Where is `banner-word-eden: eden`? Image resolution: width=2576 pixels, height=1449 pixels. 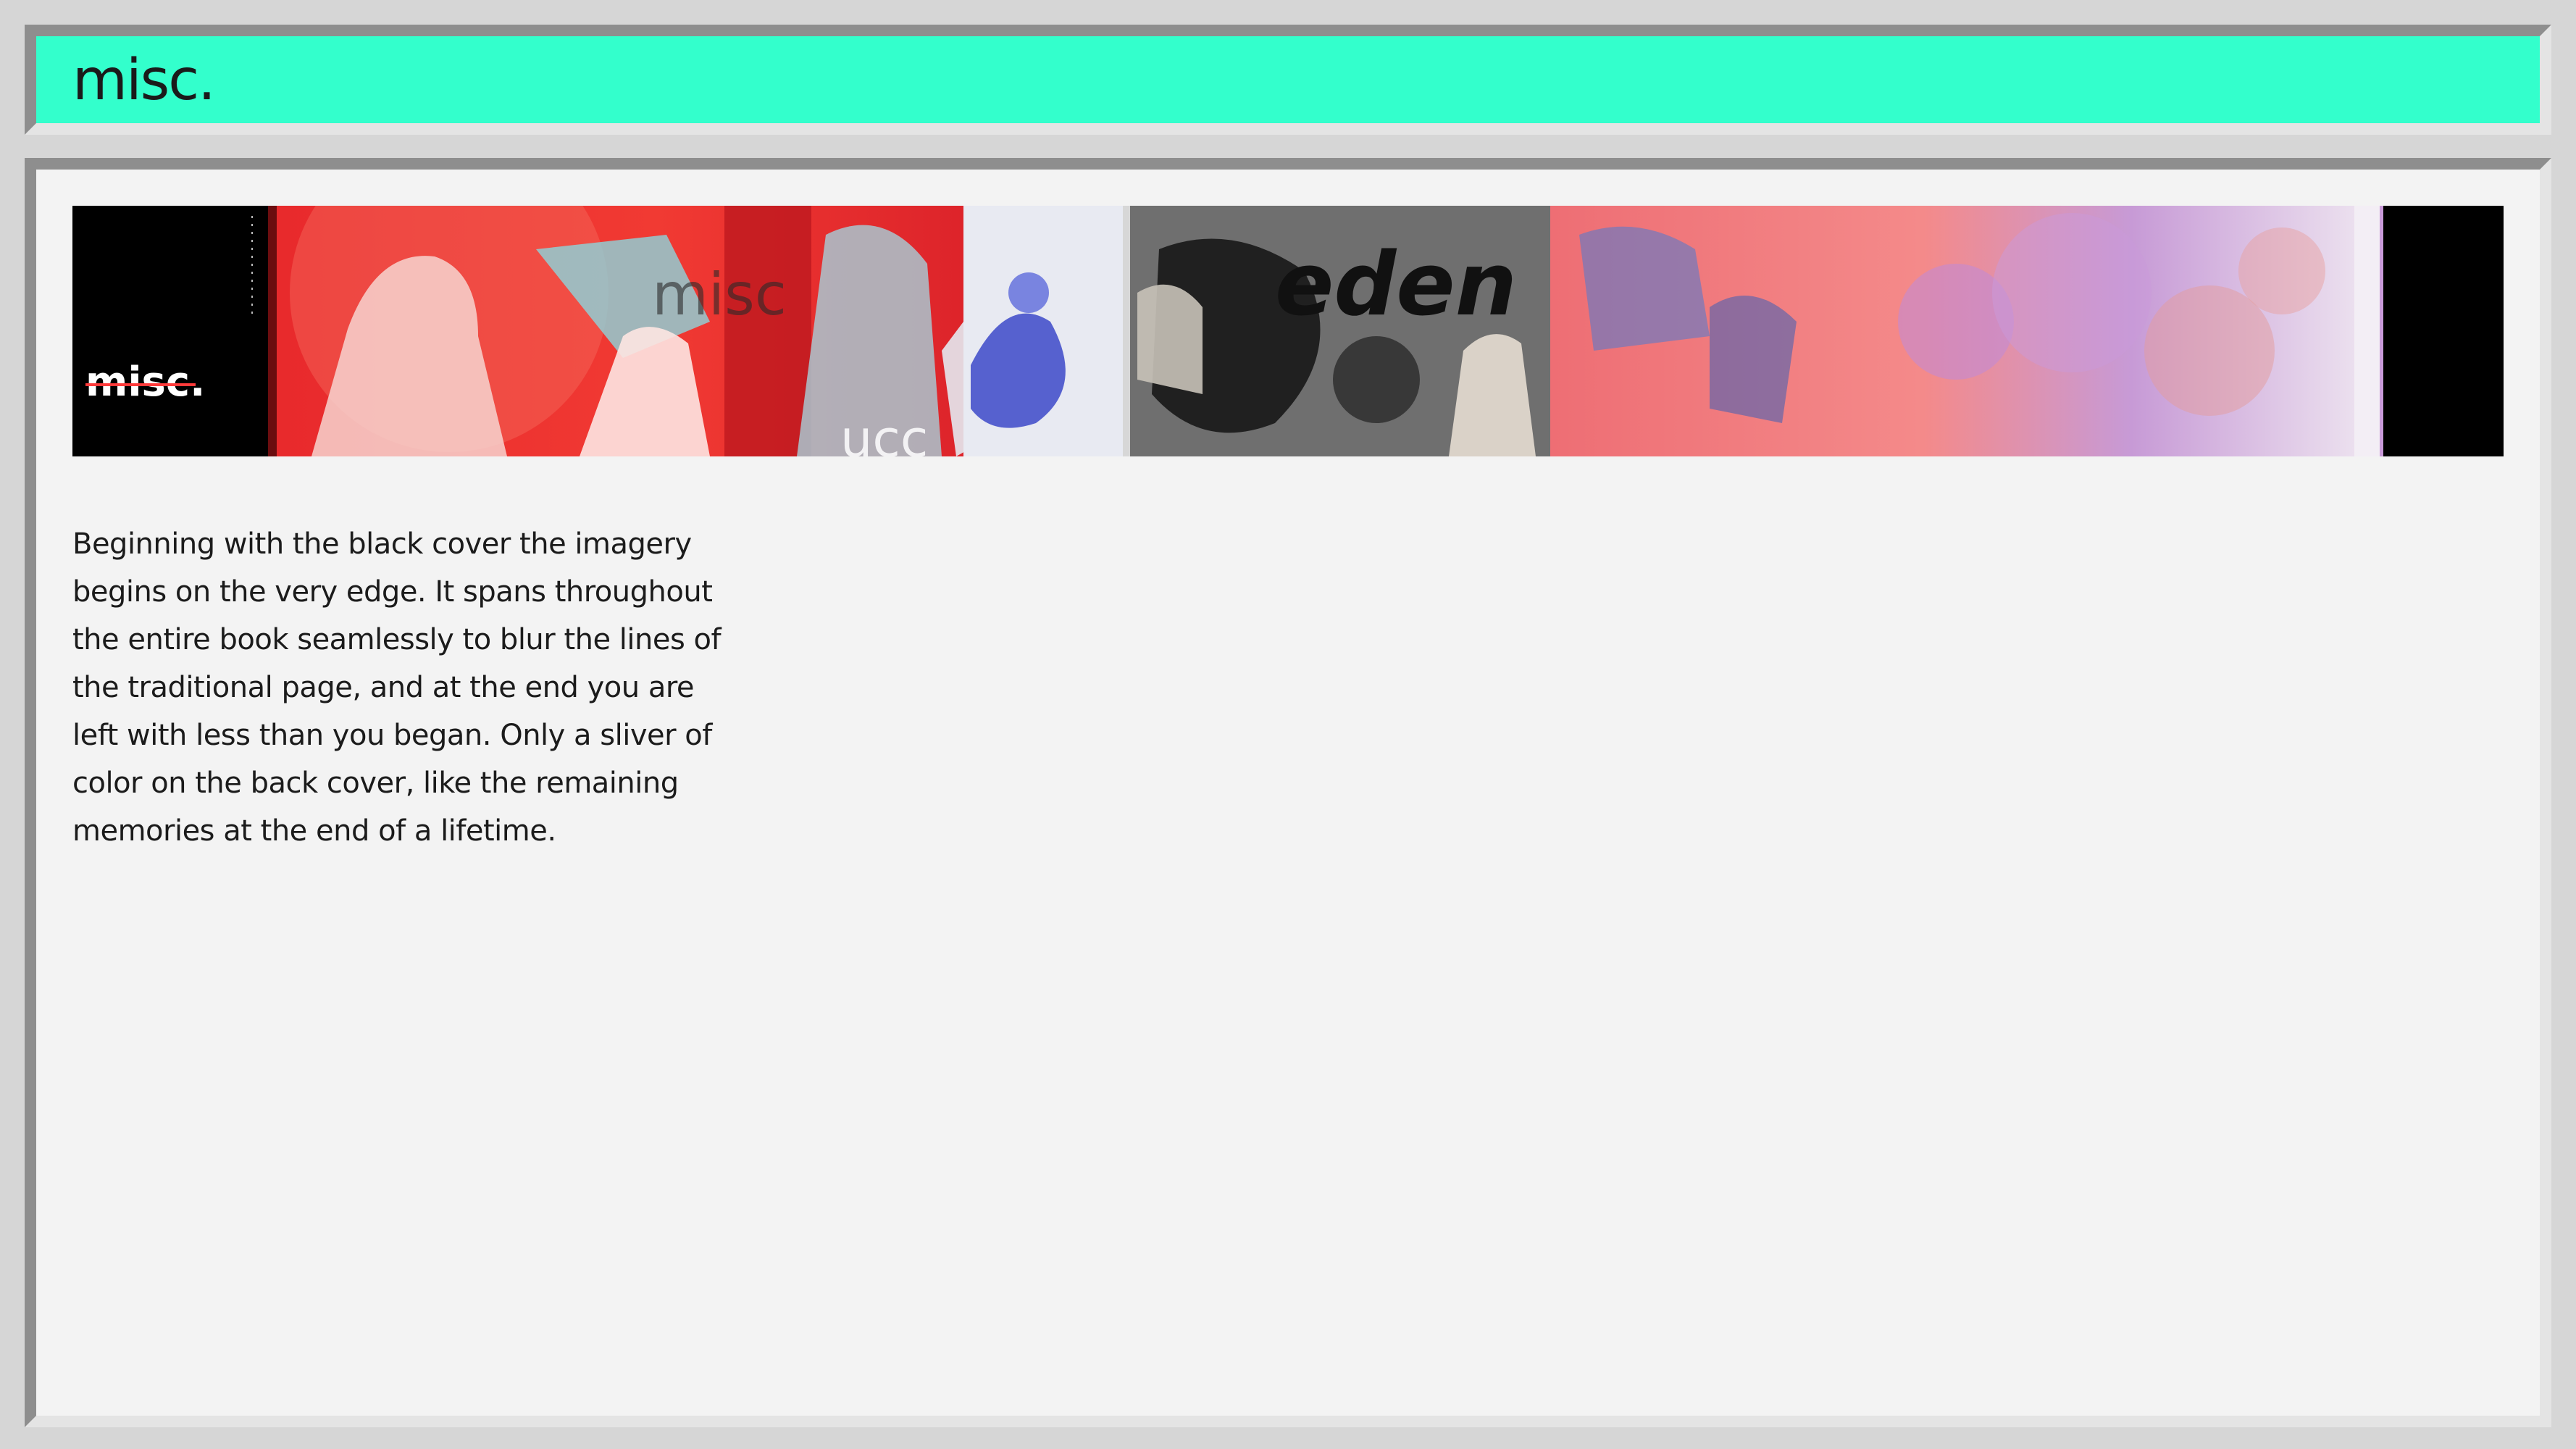 banner-word-eden: eden is located at coordinates (1396, 285).